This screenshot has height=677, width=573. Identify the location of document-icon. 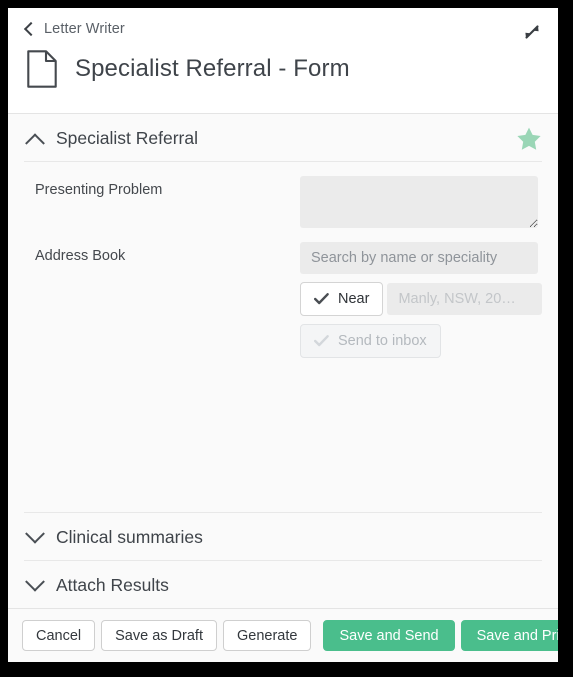
(42, 69).